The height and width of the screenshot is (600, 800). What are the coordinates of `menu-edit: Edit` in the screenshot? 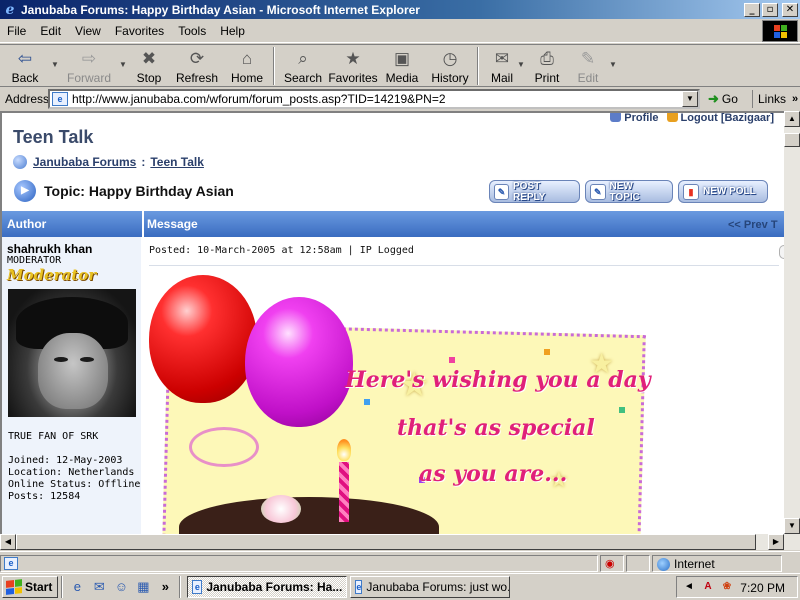 It's located at (50, 31).